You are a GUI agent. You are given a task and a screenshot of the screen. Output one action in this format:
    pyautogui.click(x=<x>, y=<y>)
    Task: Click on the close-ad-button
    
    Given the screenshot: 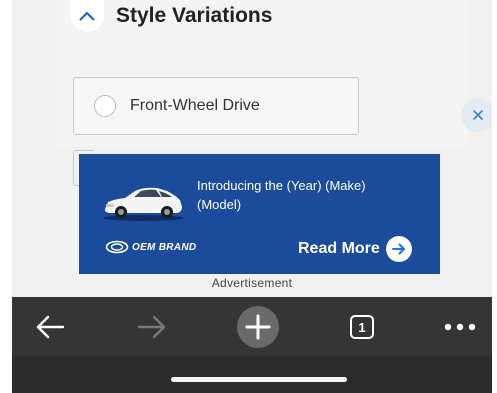 What is the action you would take?
    pyautogui.click(x=476, y=115)
    